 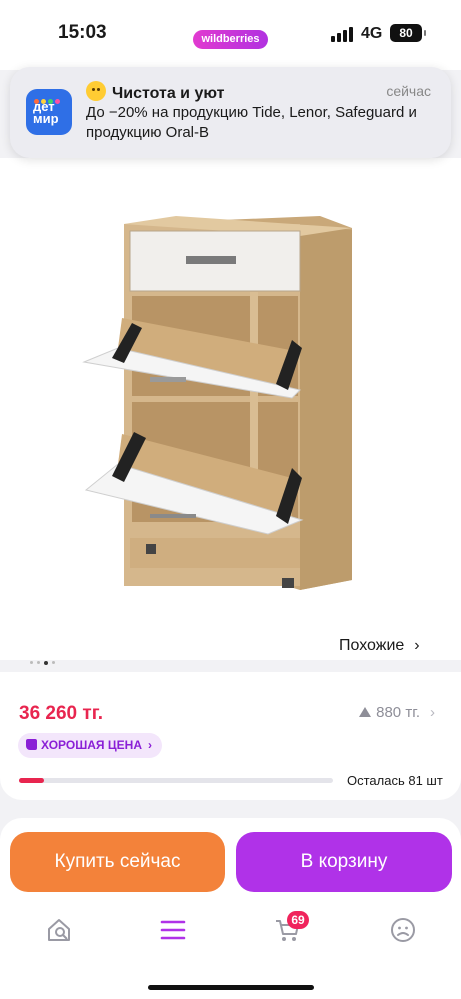 I want to click on gallery-pagination, so click(x=44, y=663).